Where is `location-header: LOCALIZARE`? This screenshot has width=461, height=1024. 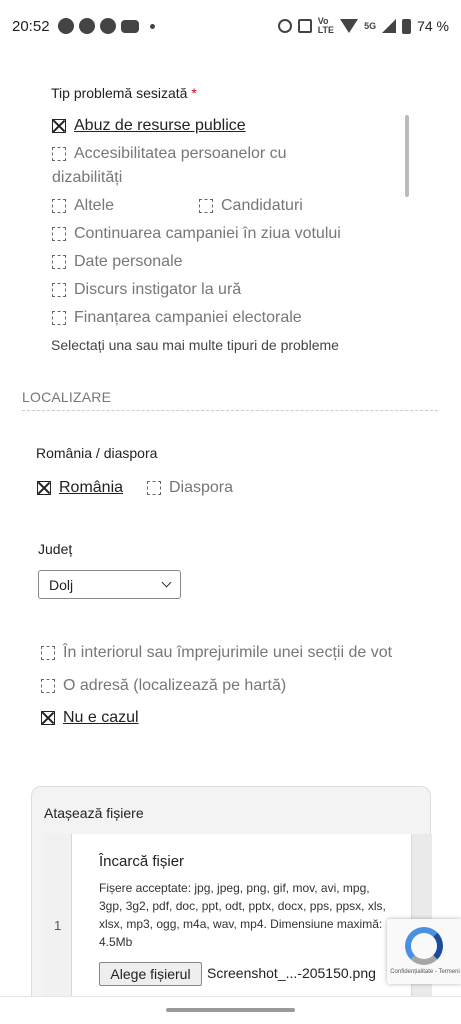 location-header: LOCALIZARE is located at coordinates (67, 397).